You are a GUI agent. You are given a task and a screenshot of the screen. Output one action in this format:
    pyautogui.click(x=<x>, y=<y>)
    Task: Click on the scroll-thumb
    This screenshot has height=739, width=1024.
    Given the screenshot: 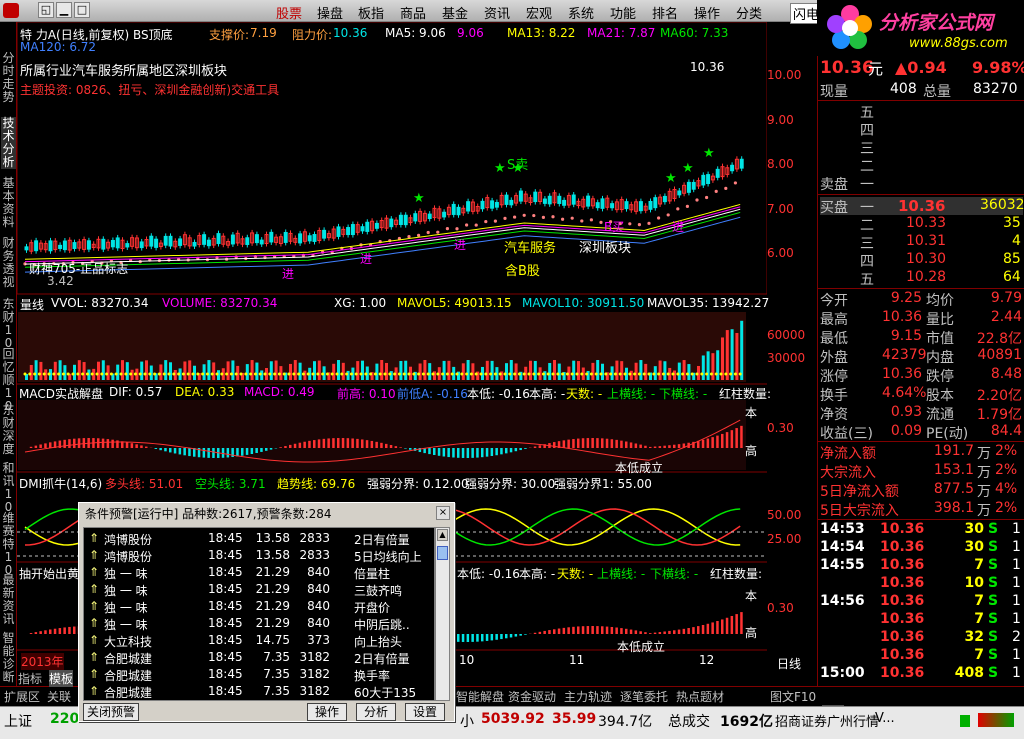 What is the action you would take?
    pyautogui.click(x=442, y=553)
    